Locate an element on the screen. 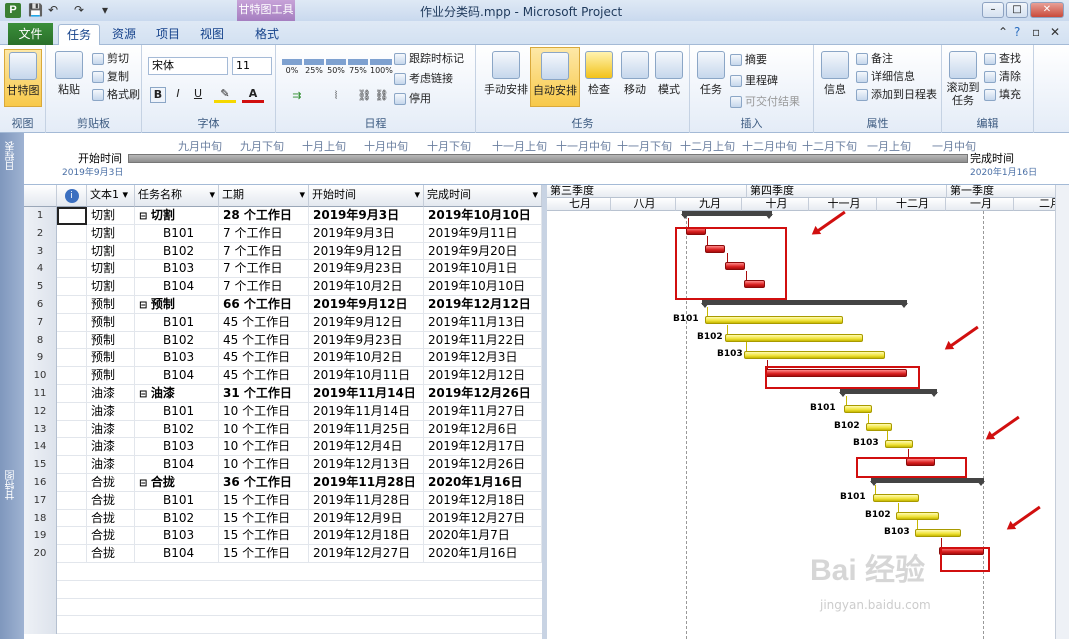 This screenshot has width=1069, height=639. respect-links-button: 考虑链接 is located at coordinates (423, 78).